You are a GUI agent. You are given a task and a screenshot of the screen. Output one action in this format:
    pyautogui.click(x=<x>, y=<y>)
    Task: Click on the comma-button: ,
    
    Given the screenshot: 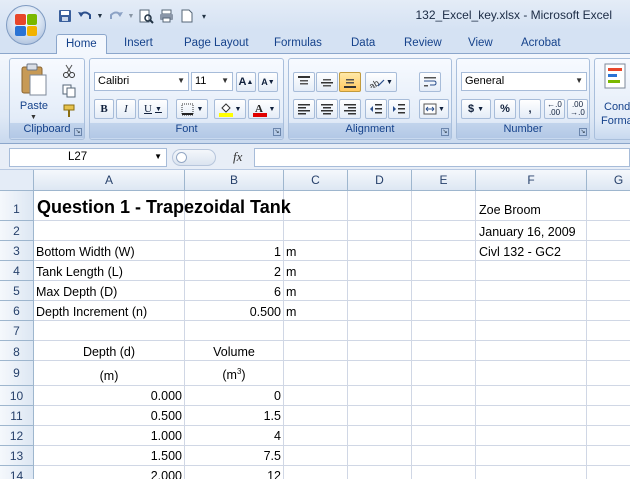 What is the action you would take?
    pyautogui.click(x=530, y=109)
    